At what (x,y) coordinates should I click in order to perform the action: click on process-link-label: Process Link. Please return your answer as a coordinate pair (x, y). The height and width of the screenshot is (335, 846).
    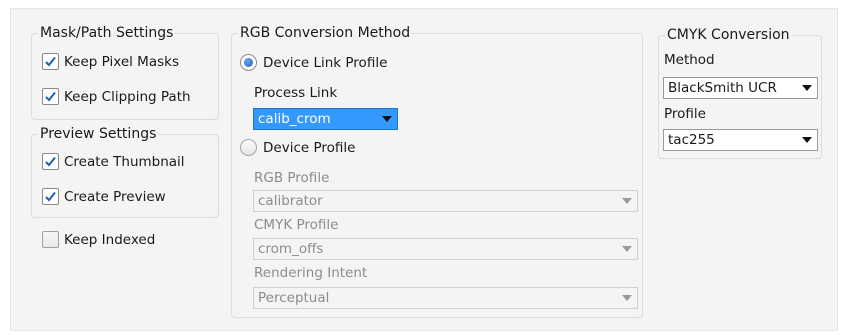
    Looking at the image, I should click on (296, 93).